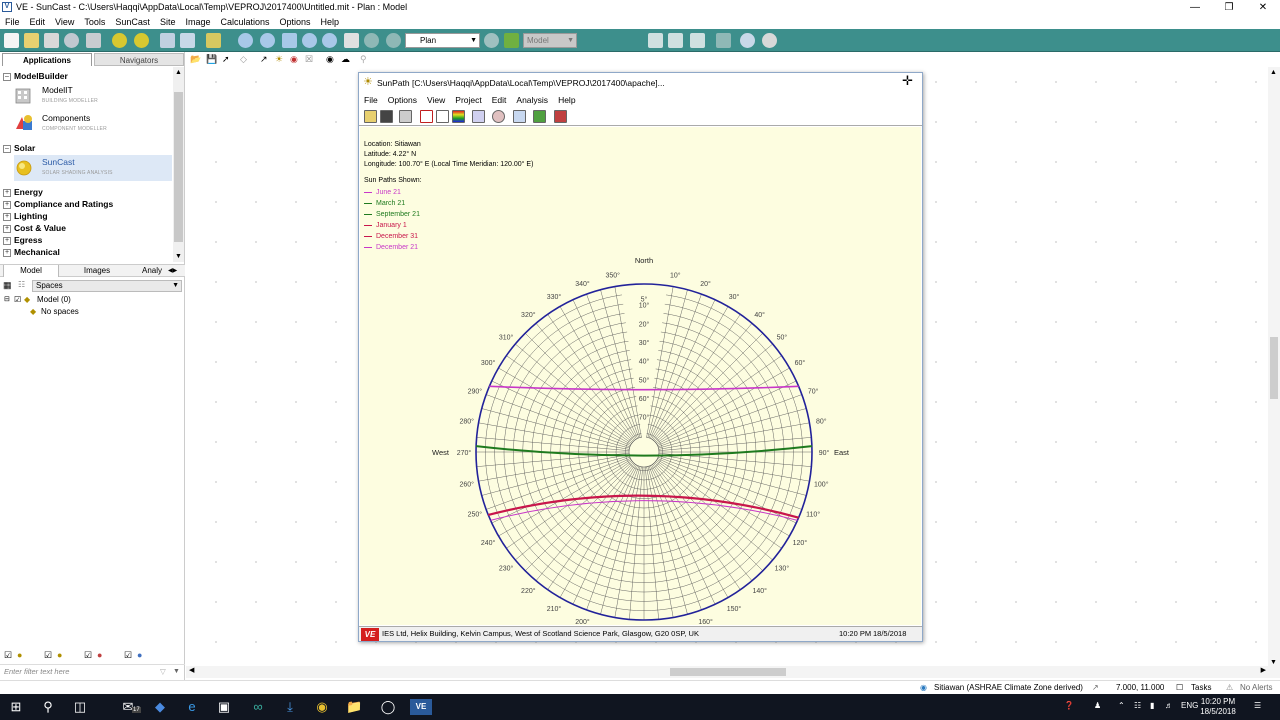  I want to click on zoom-window-icon, so click(289, 40).